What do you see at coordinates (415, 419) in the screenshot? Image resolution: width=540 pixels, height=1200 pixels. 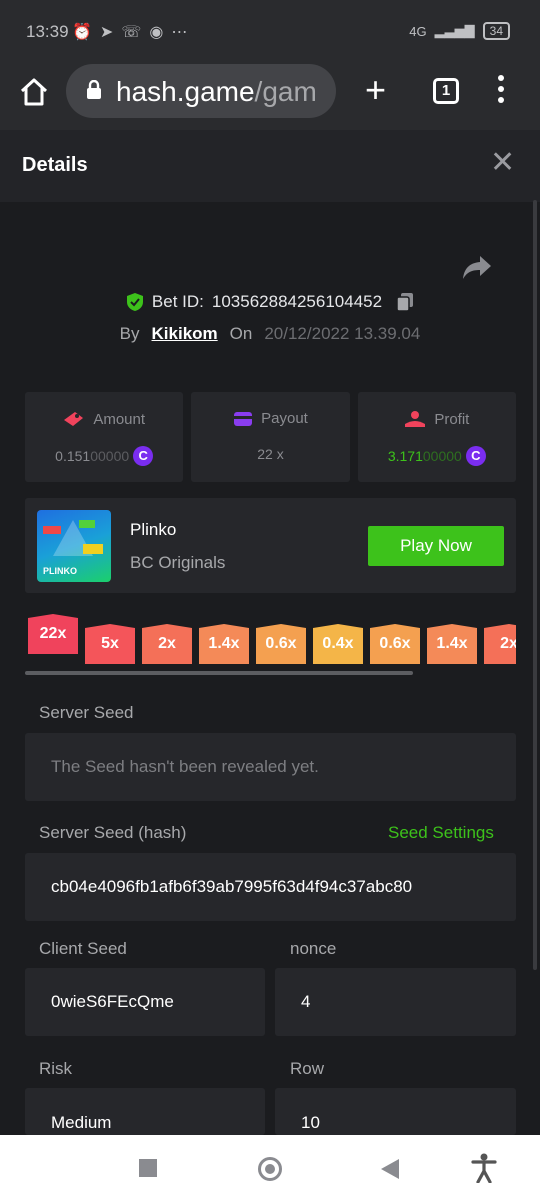 I see `profit-icon` at bounding box center [415, 419].